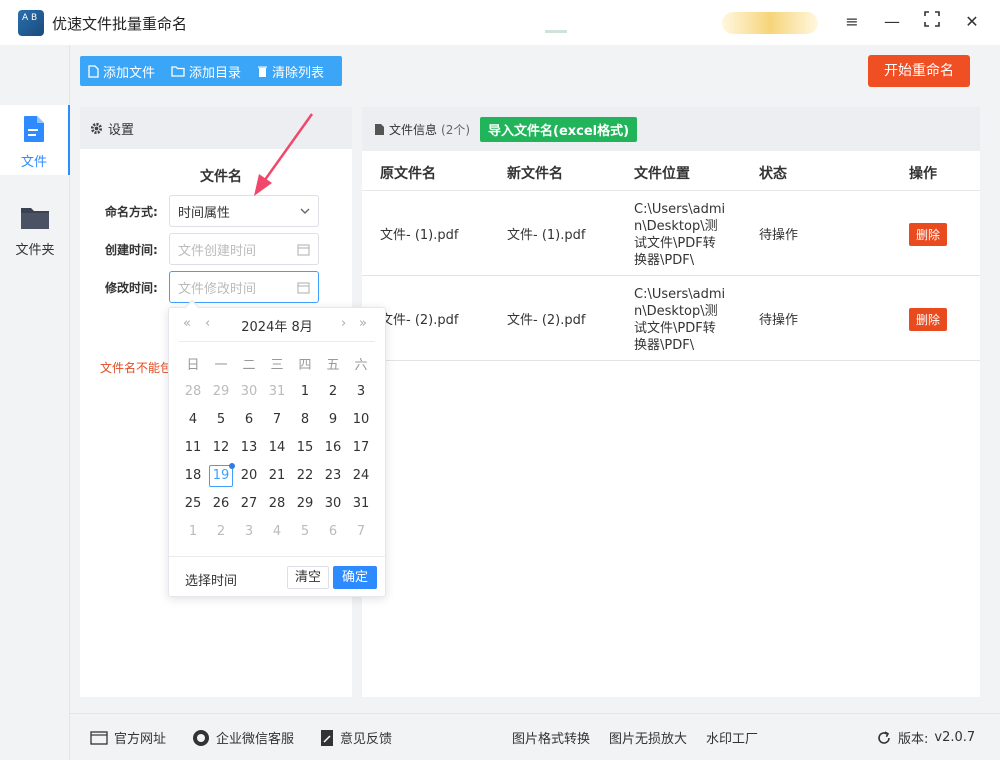 The image size is (1000, 760). What do you see at coordinates (249, 365) in the screenshot?
I see `weekday-label: 二` at bounding box center [249, 365].